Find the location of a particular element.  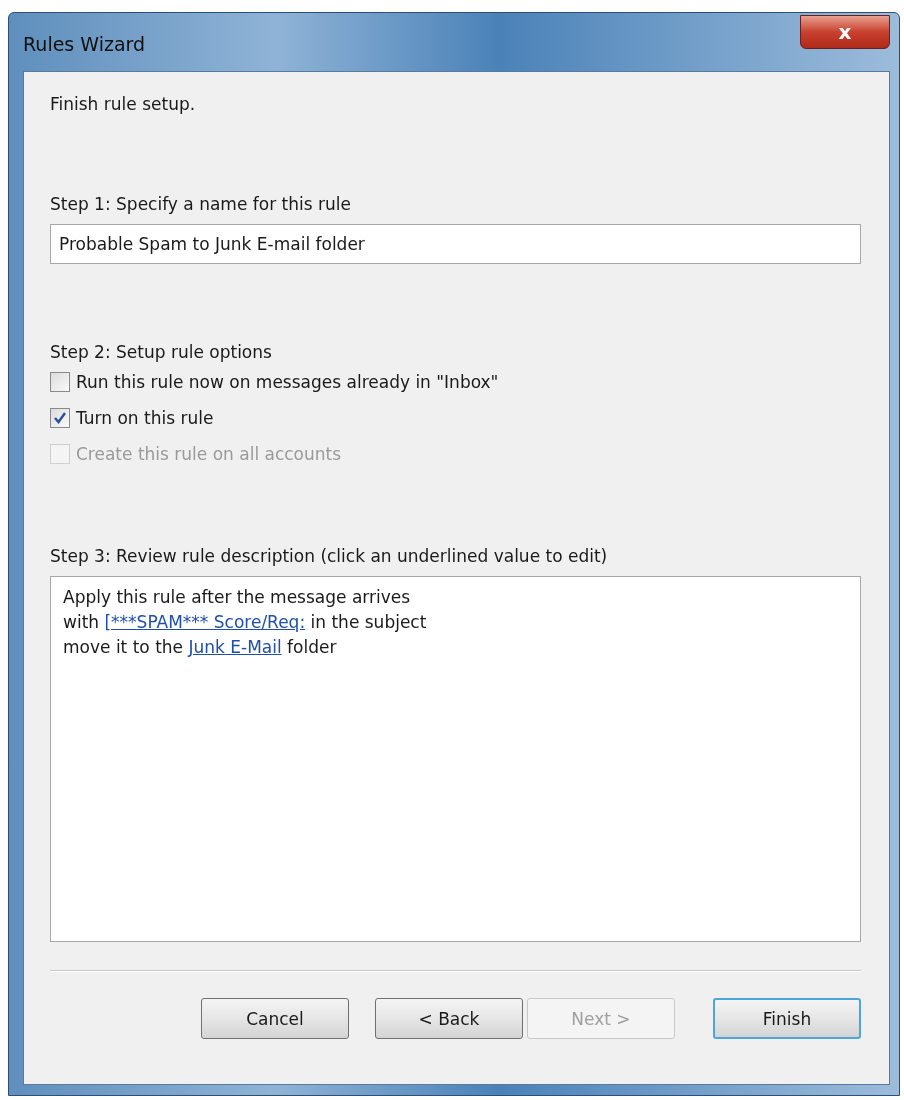

value-link: [***SPAM*** Score/Req: is located at coordinates (205, 622).